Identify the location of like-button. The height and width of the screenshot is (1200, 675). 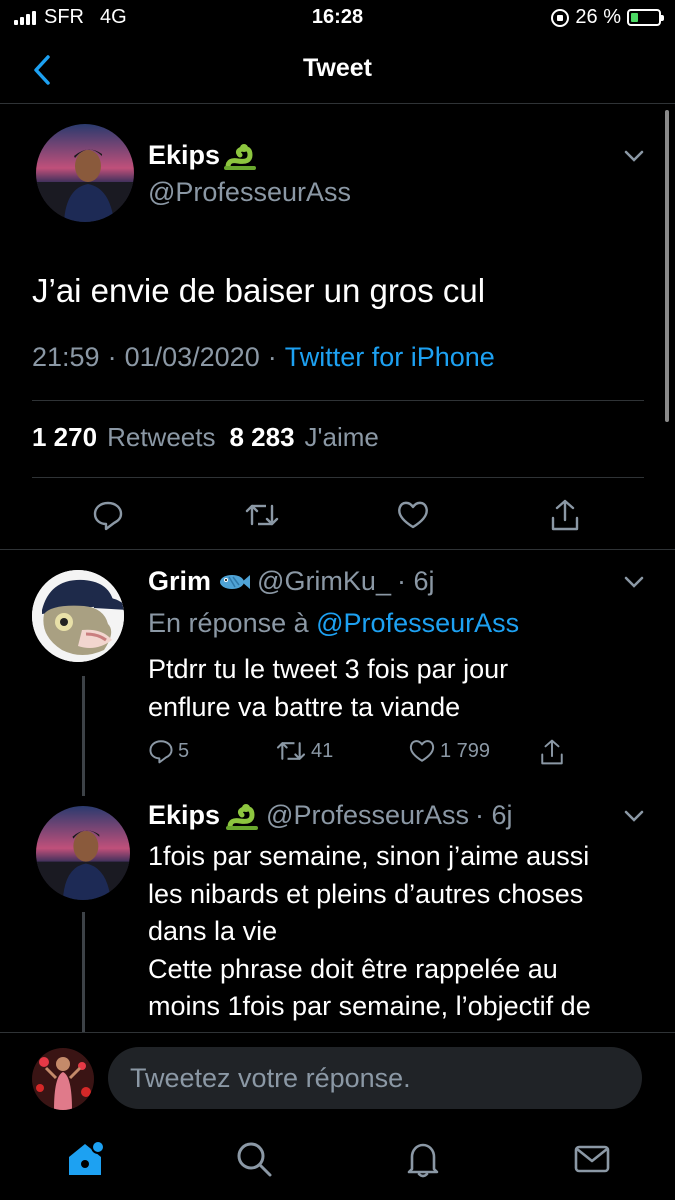
(413, 515).